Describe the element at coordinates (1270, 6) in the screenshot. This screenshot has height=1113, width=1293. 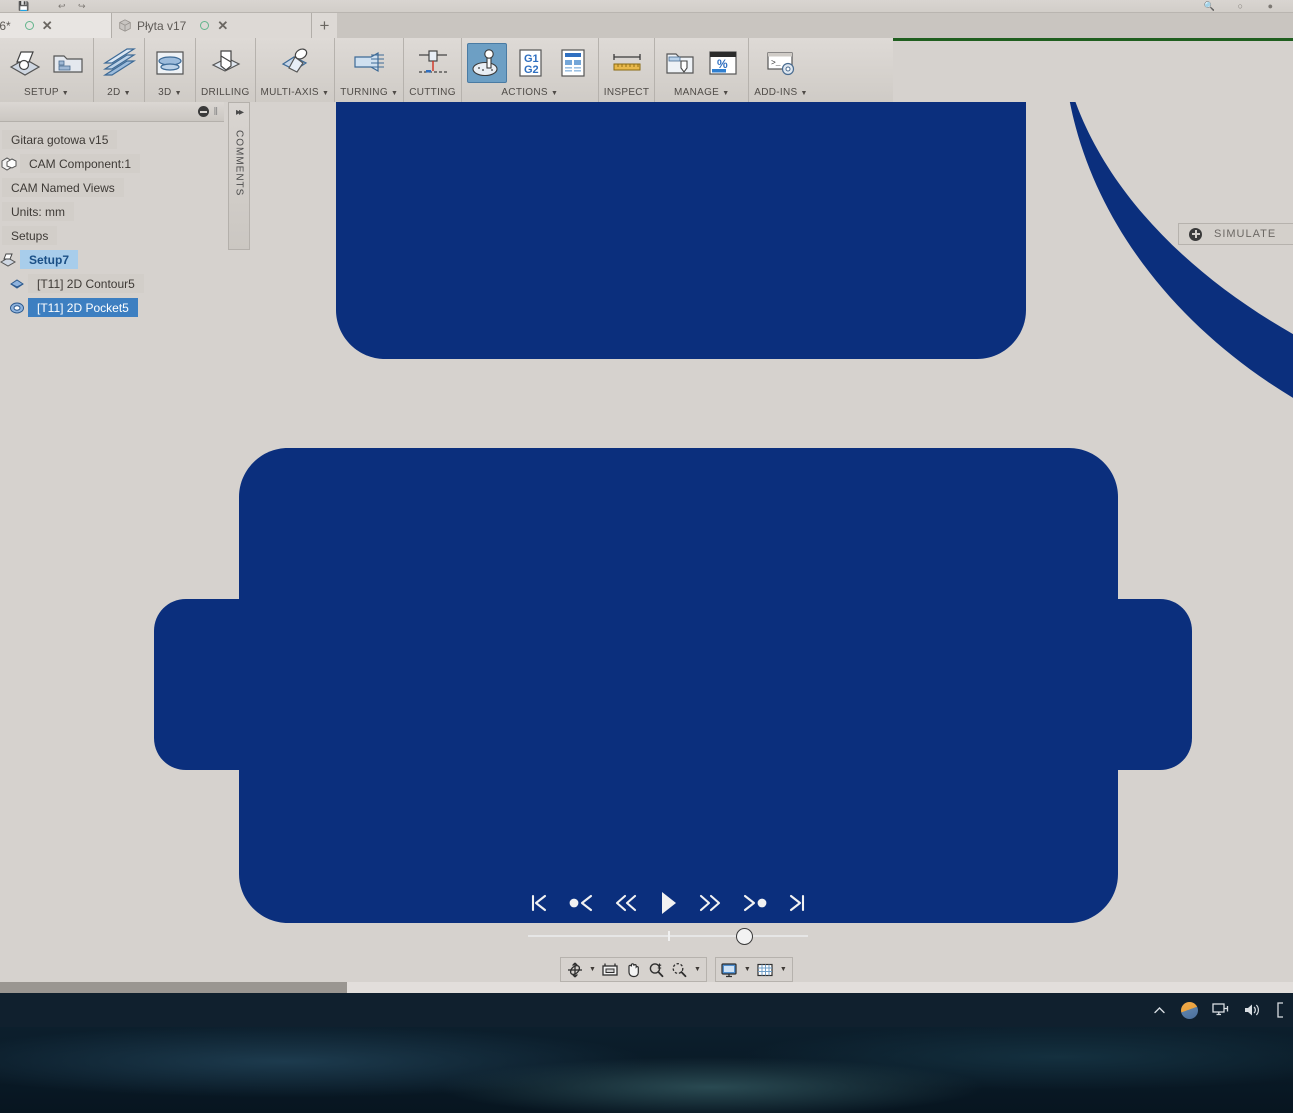
I see `account-icon: ●` at that location.